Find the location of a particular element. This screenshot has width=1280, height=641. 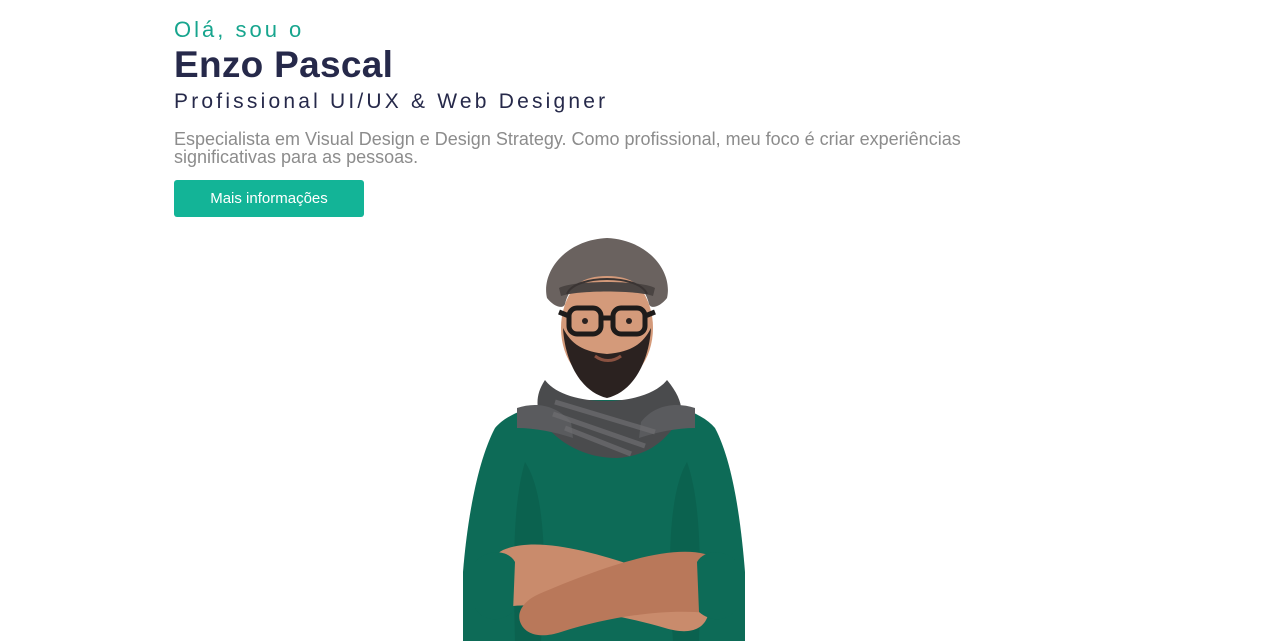

job-title: Profissional UI/UX & Web Designer is located at coordinates (391, 101).